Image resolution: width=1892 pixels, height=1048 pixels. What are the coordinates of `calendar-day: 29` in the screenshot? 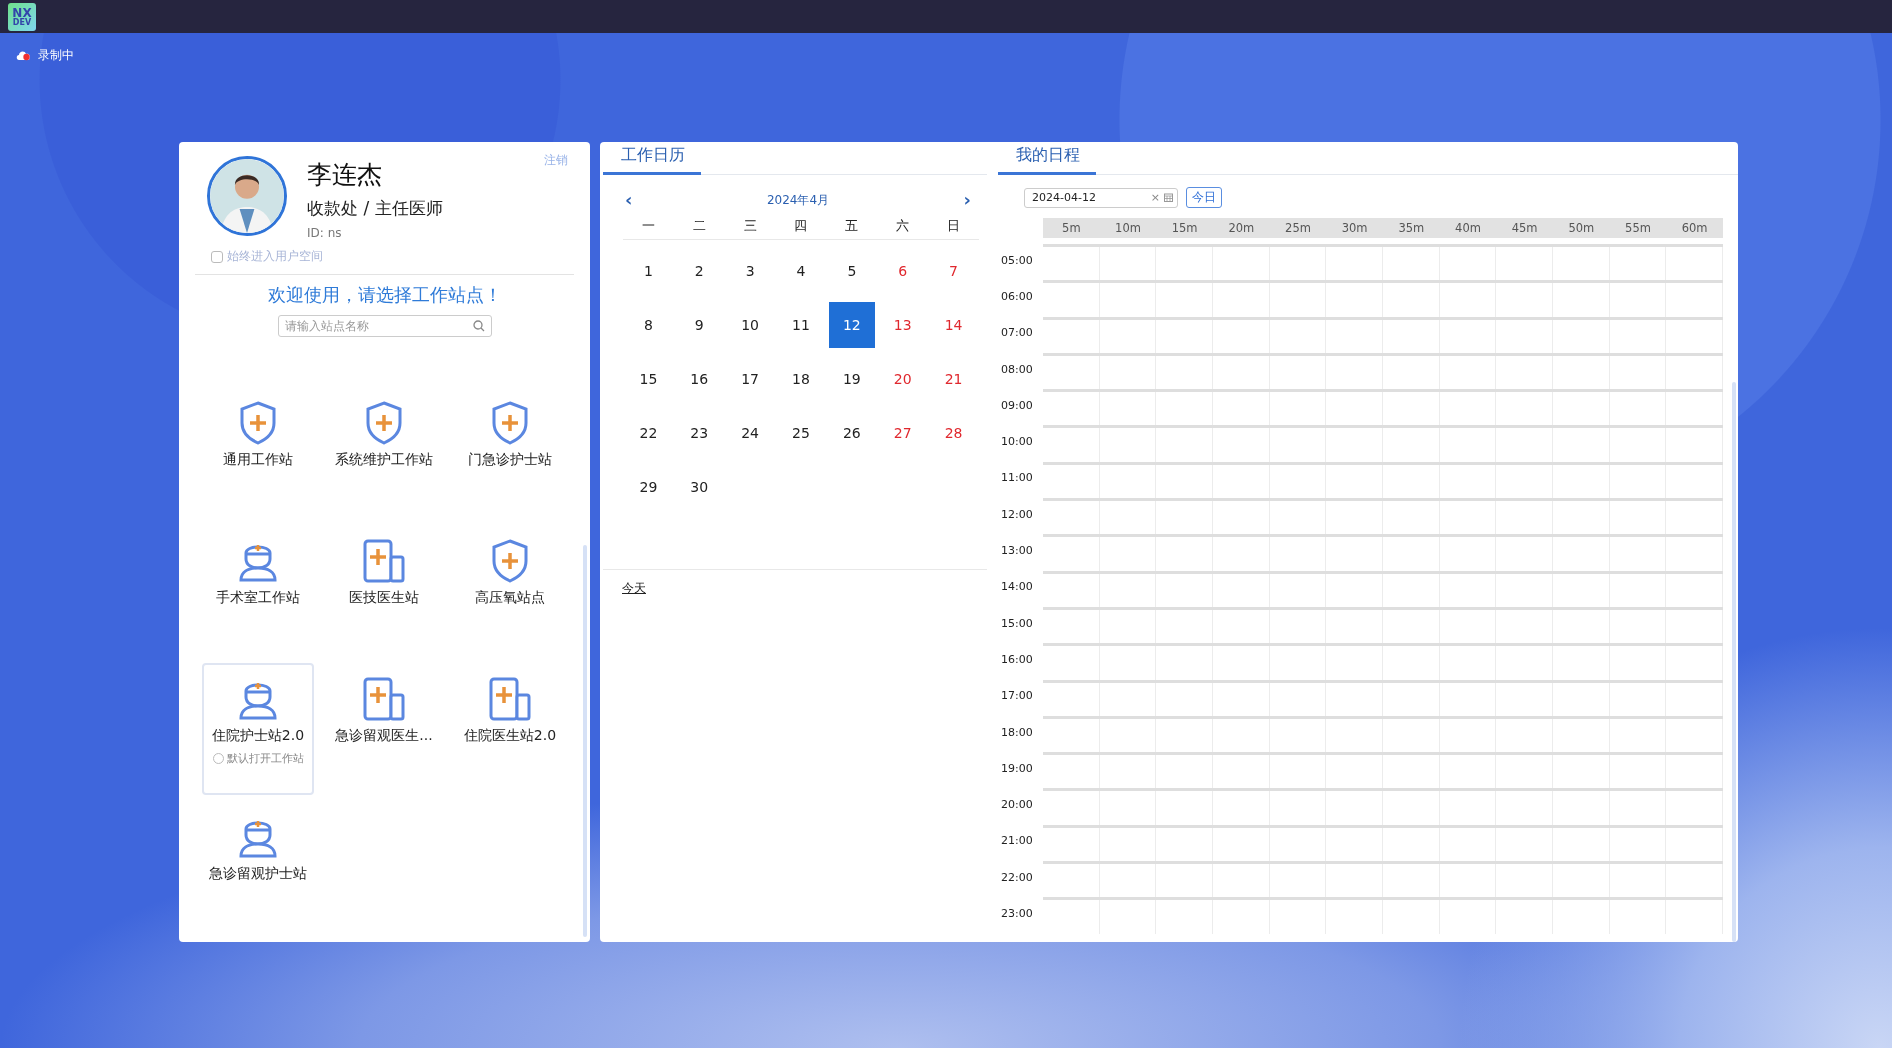 It's located at (648, 487).